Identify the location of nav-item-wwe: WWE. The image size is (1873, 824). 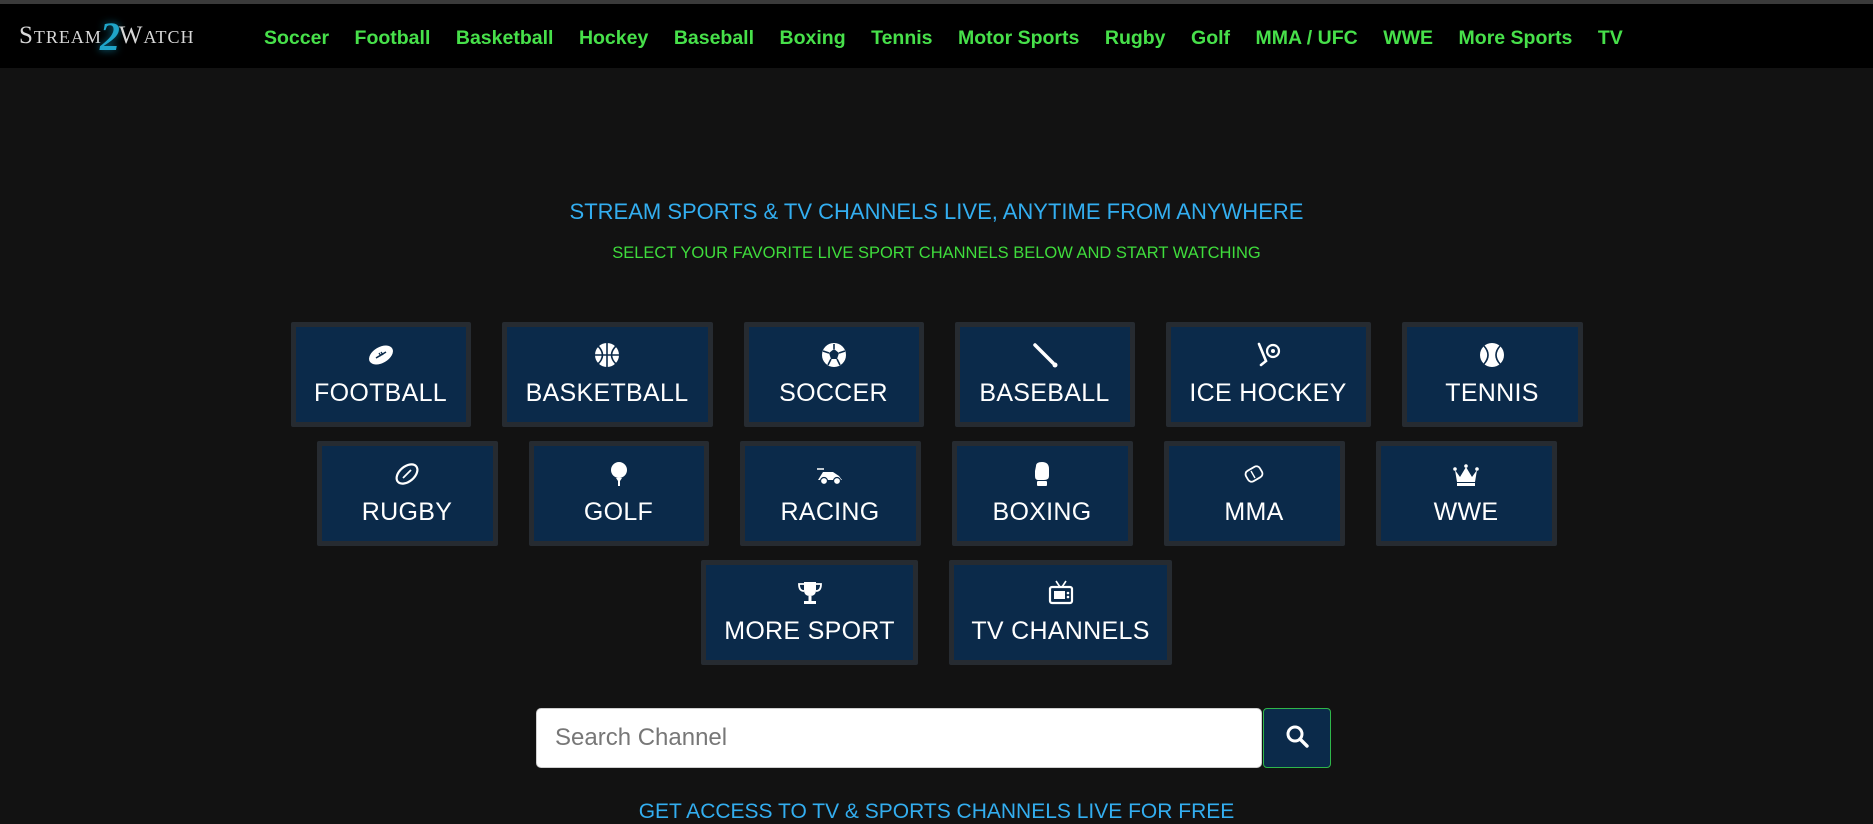
(1408, 38).